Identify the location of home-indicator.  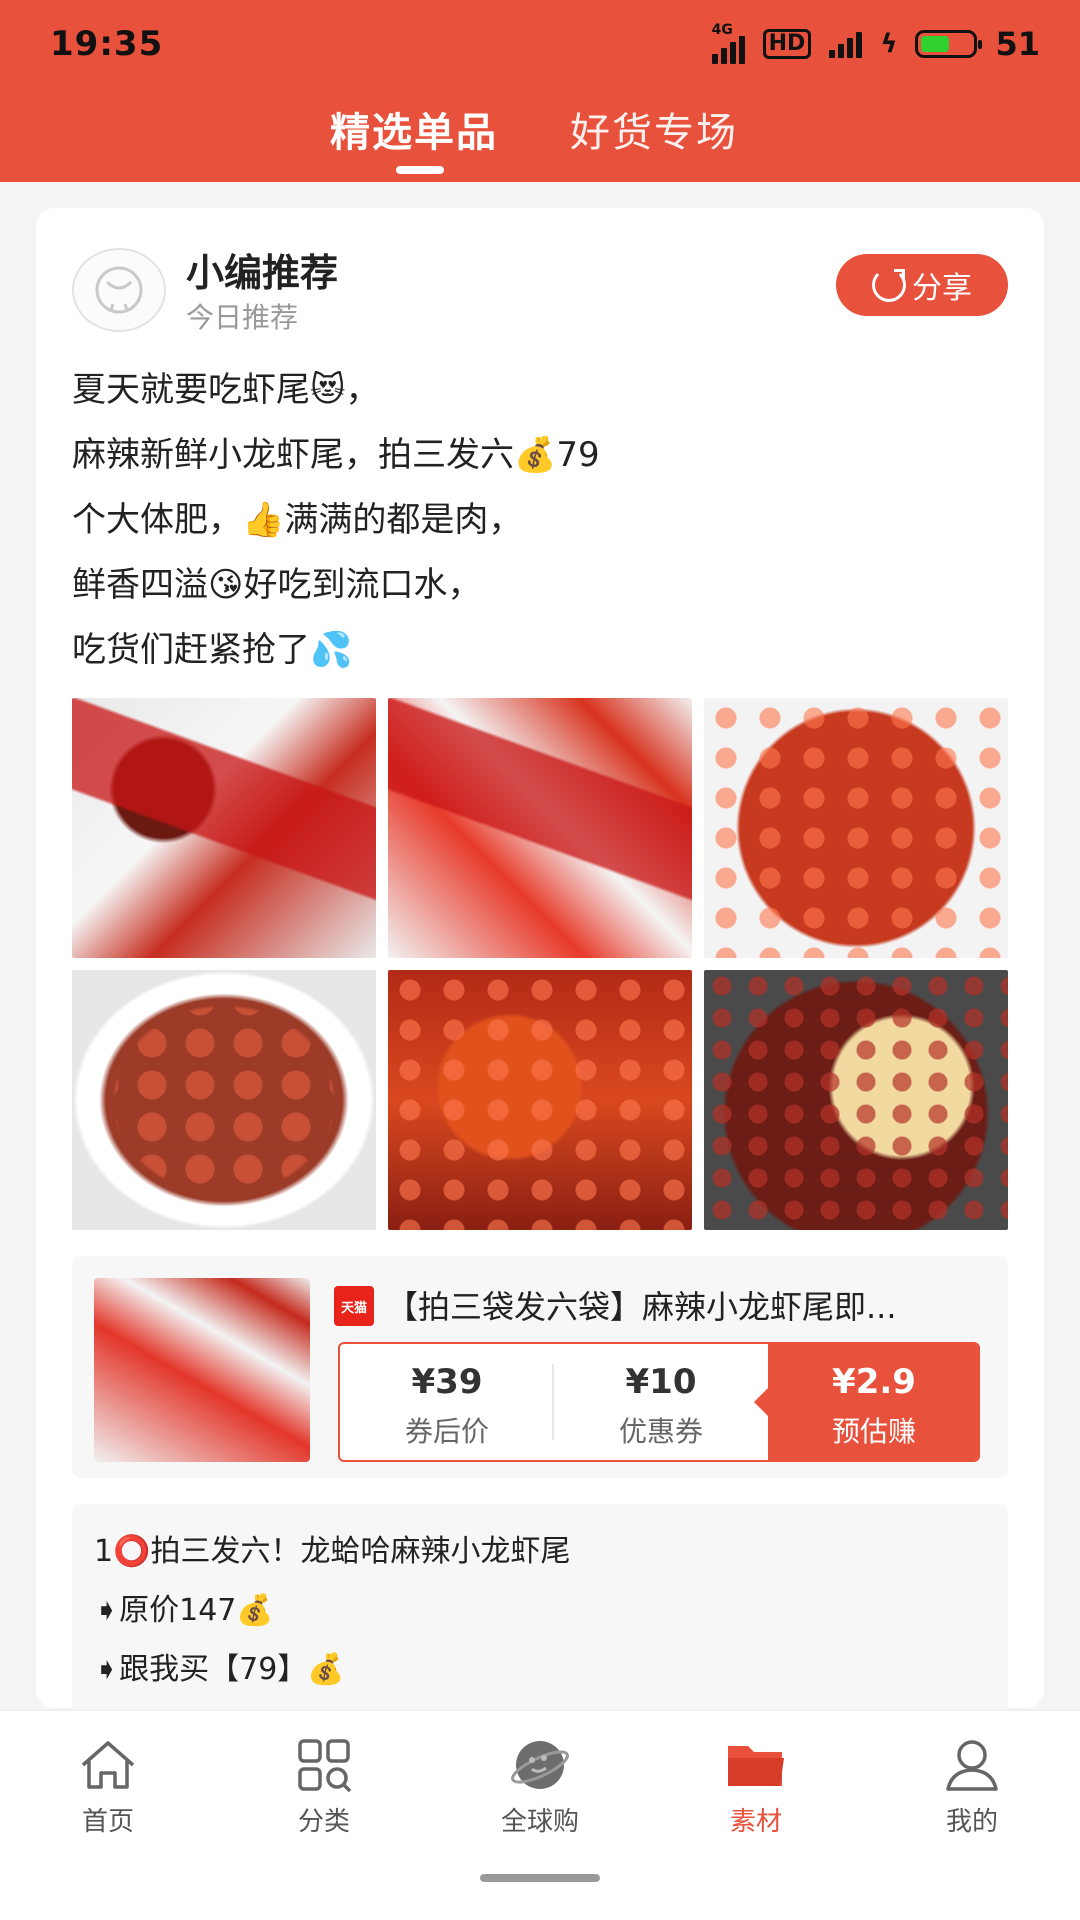
(540, 1878).